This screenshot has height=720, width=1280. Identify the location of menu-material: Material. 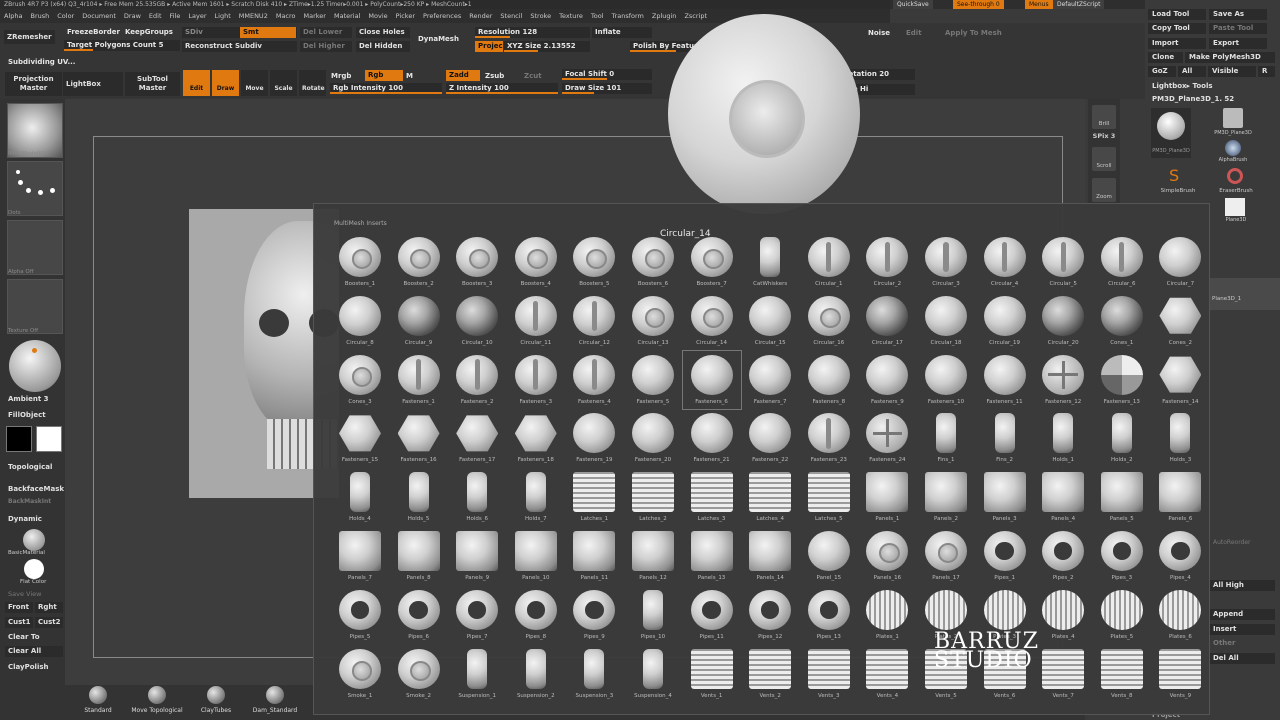
(347, 16).